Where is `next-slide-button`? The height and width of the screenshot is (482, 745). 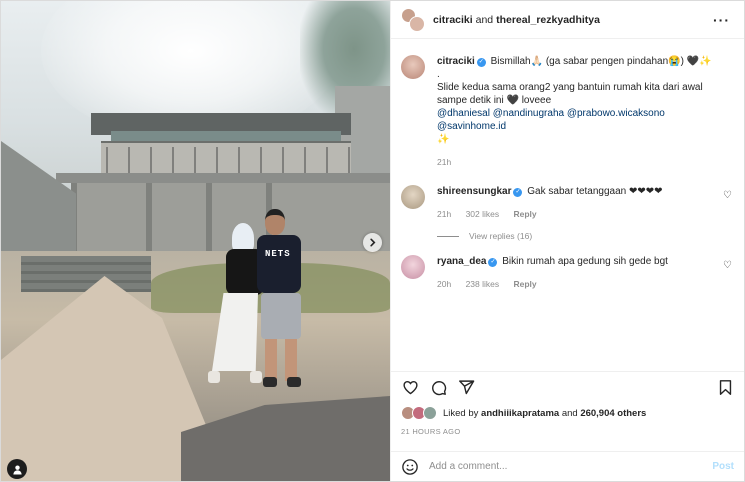
next-slide-button is located at coordinates (372, 242).